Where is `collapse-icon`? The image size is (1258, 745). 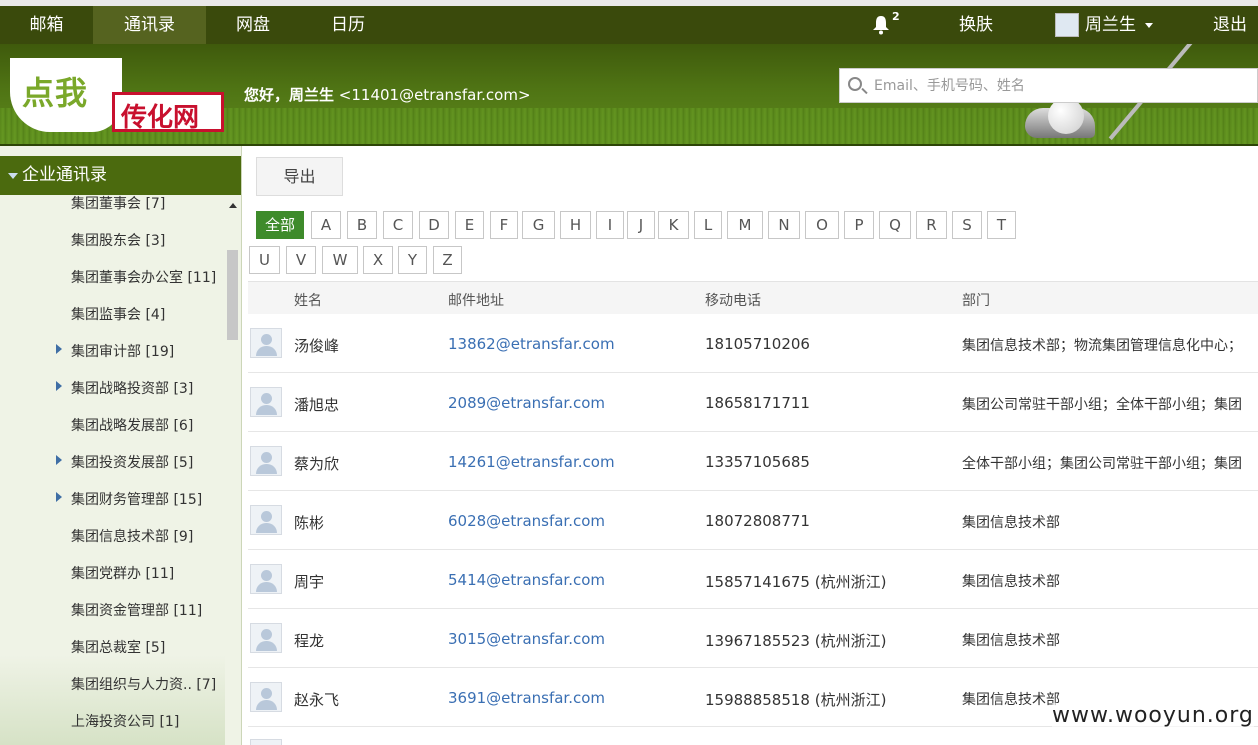 collapse-icon is located at coordinates (13, 176).